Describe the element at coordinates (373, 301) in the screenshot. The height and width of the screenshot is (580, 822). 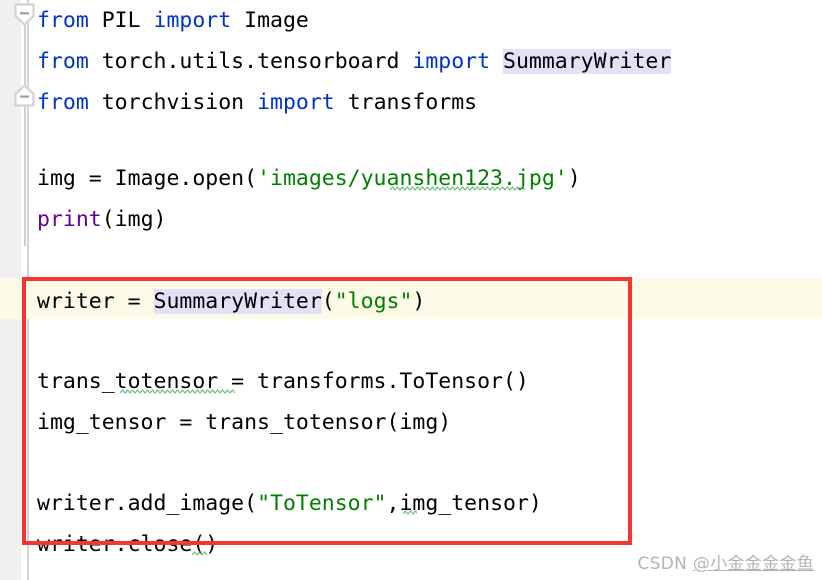
I see `code-token: "logs"` at that location.